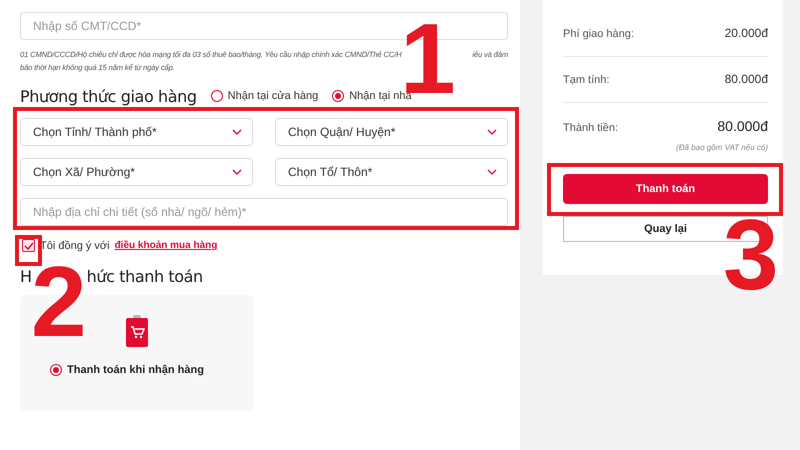  What do you see at coordinates (264, 212) in the screenshot?
I see `address-field: Nhập địa chỉ chi tiết (số nhà/ ngõ/ hẻm)*` at bounding box center [264, 212].